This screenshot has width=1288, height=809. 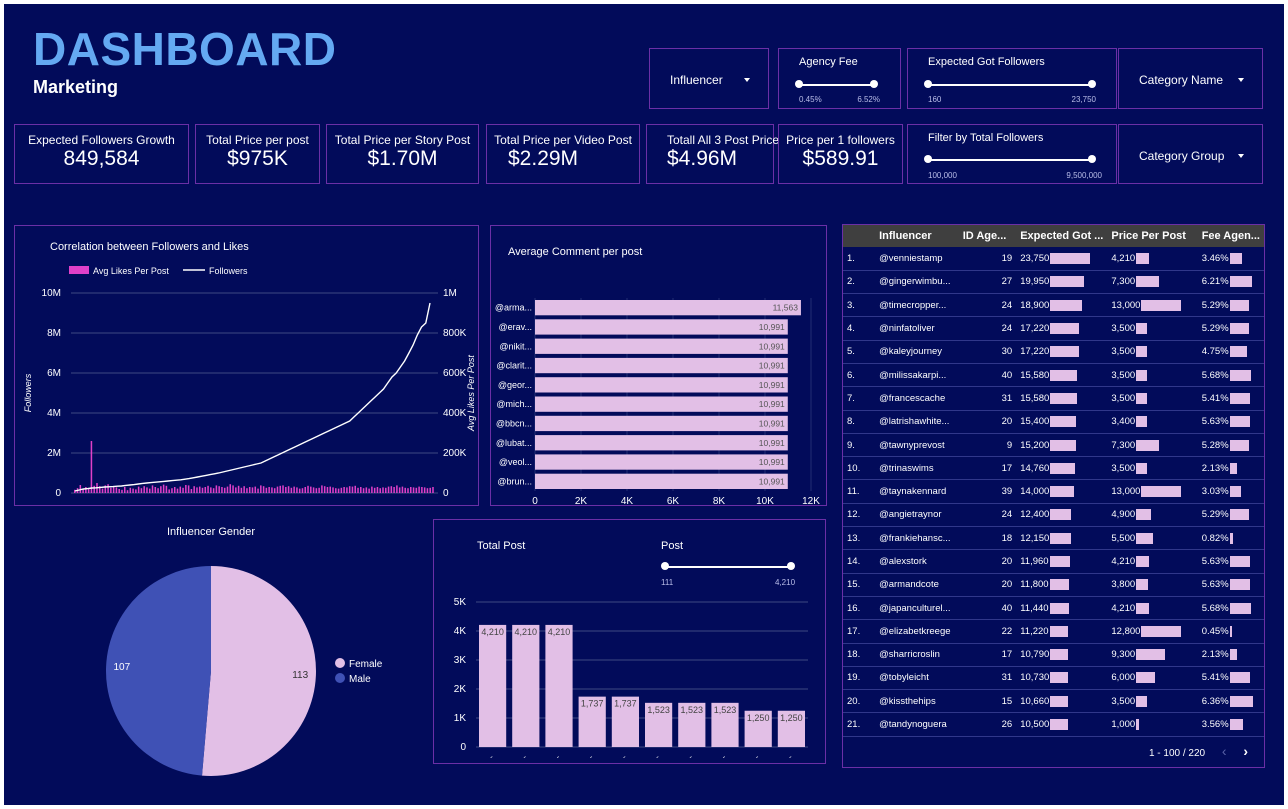 What do you see at coordinates (859, 259) in the screenshot?
I see `row-index: 1.` at bounding box center [859, 259].